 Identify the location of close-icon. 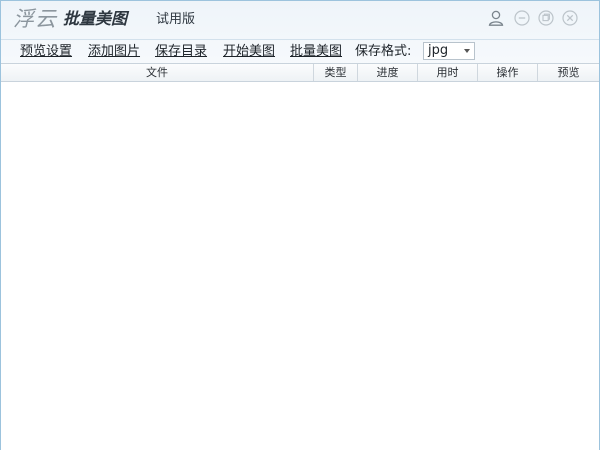
(570, 18).